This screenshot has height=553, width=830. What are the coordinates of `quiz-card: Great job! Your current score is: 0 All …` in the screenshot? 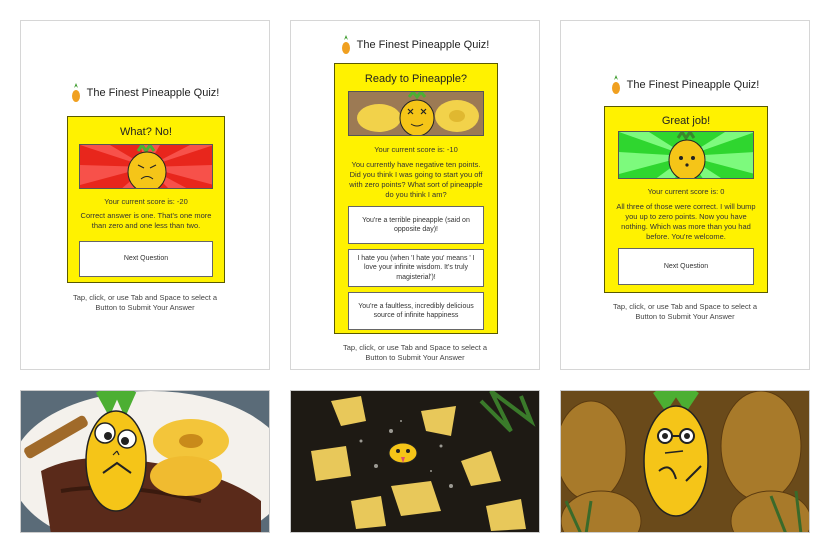 It's located at (686, 199).